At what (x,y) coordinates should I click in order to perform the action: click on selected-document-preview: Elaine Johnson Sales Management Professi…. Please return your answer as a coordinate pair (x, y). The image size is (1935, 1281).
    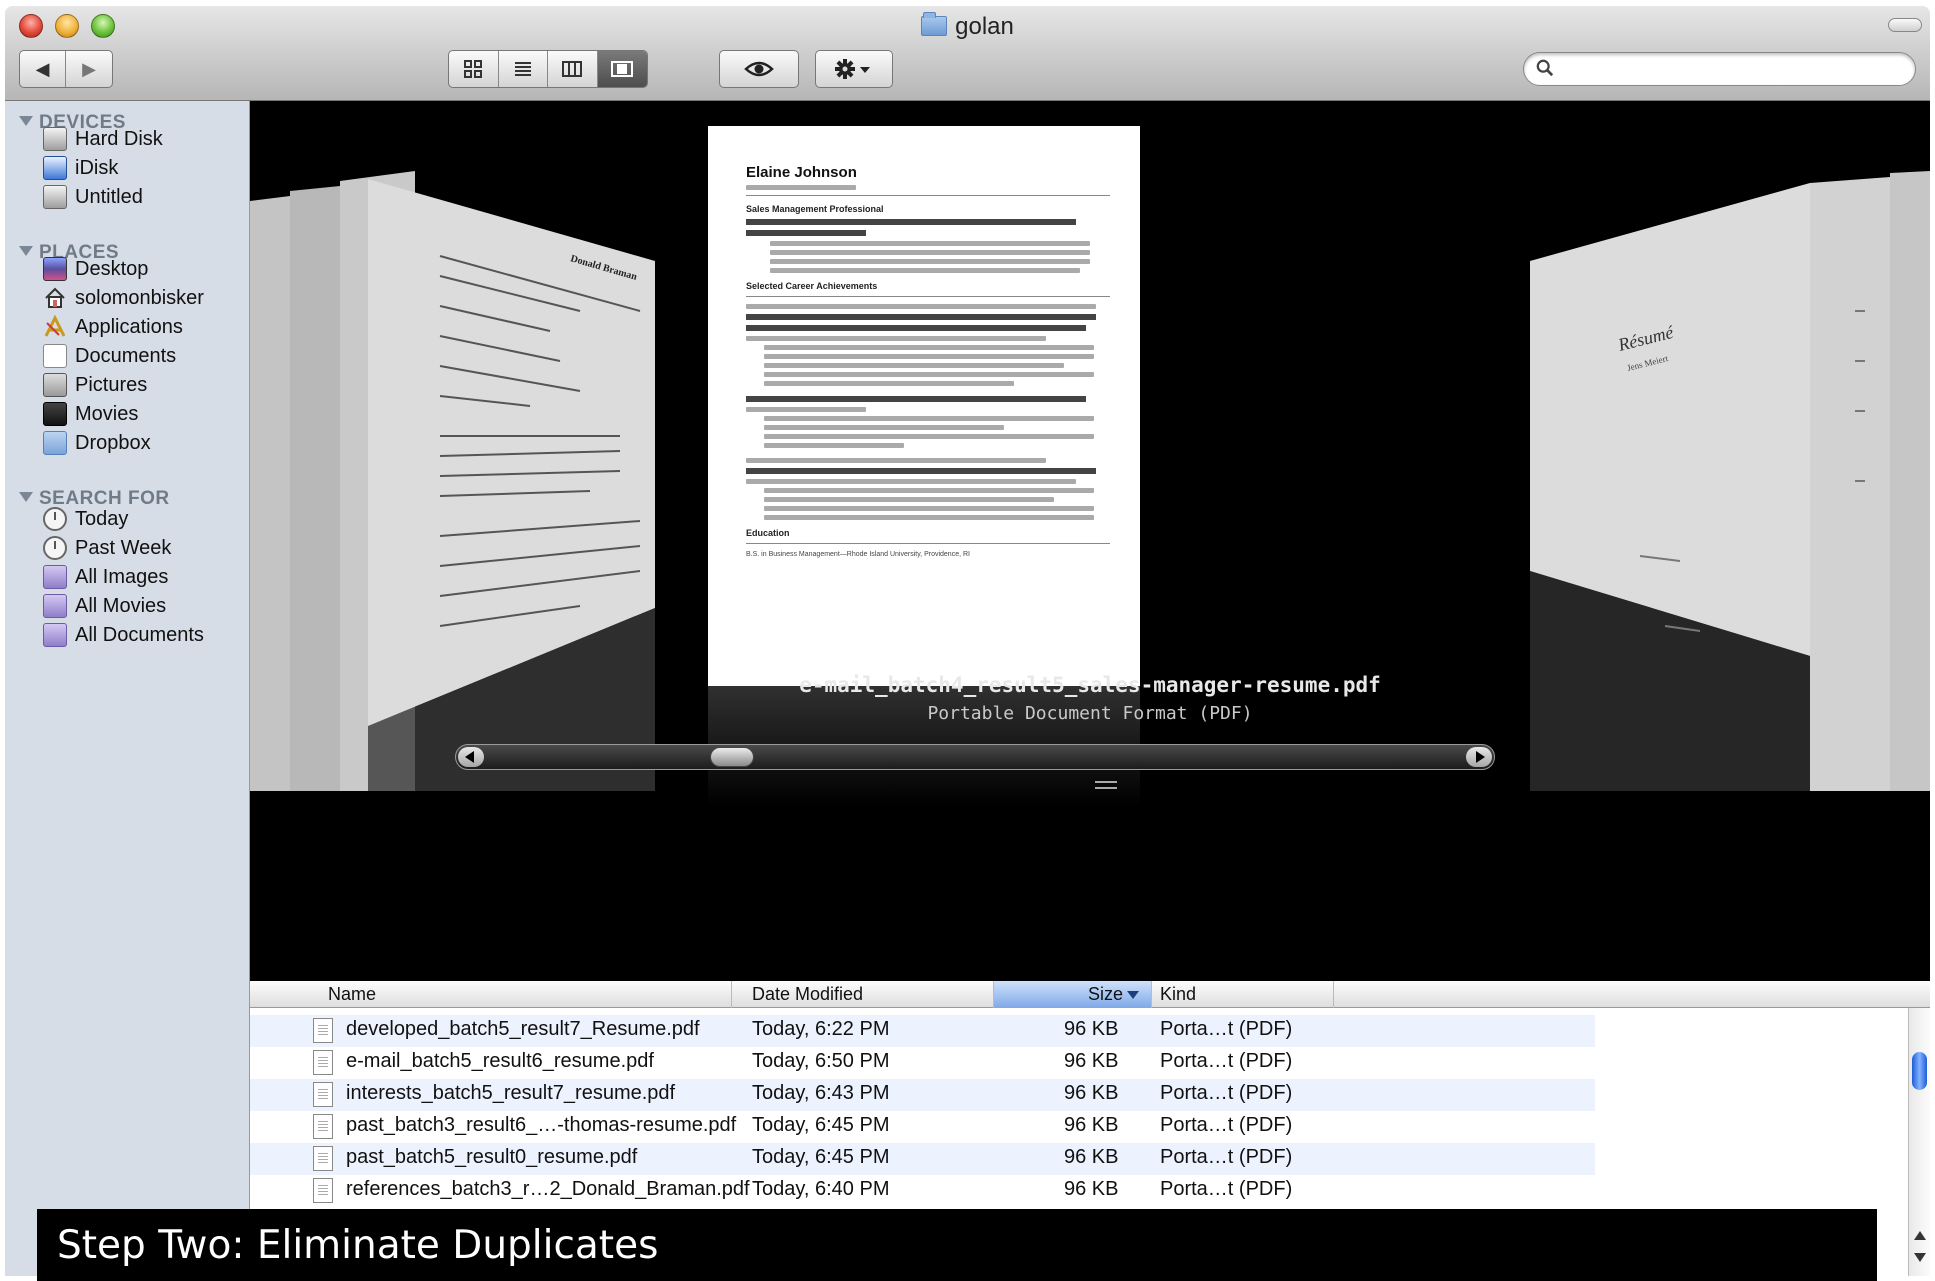
    Looking at the image, I should click on (924, 406).